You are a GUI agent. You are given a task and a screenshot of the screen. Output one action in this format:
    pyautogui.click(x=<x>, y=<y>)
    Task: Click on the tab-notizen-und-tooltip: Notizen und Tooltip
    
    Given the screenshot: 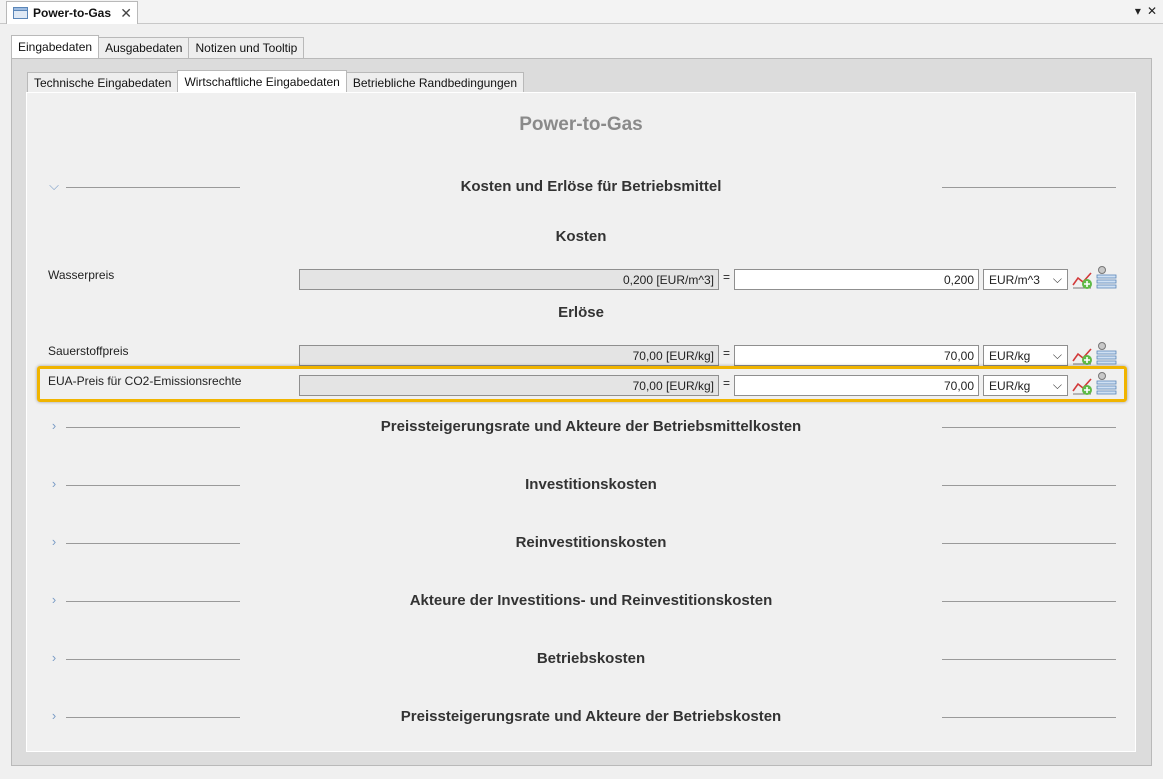 What is the action you would take?
    pyautogui.click(x=246, y=47)
    